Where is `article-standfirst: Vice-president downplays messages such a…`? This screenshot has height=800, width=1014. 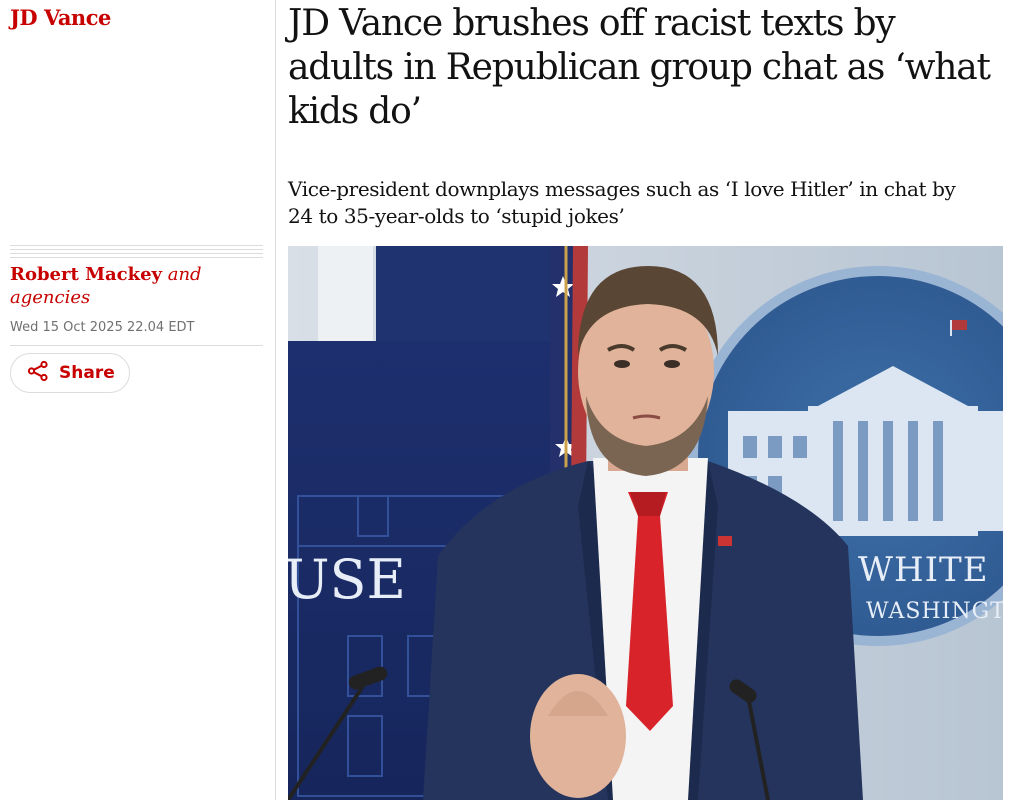 article-standfirst: Vice-president downplays messages such a… is located at coordinates (622, 202).